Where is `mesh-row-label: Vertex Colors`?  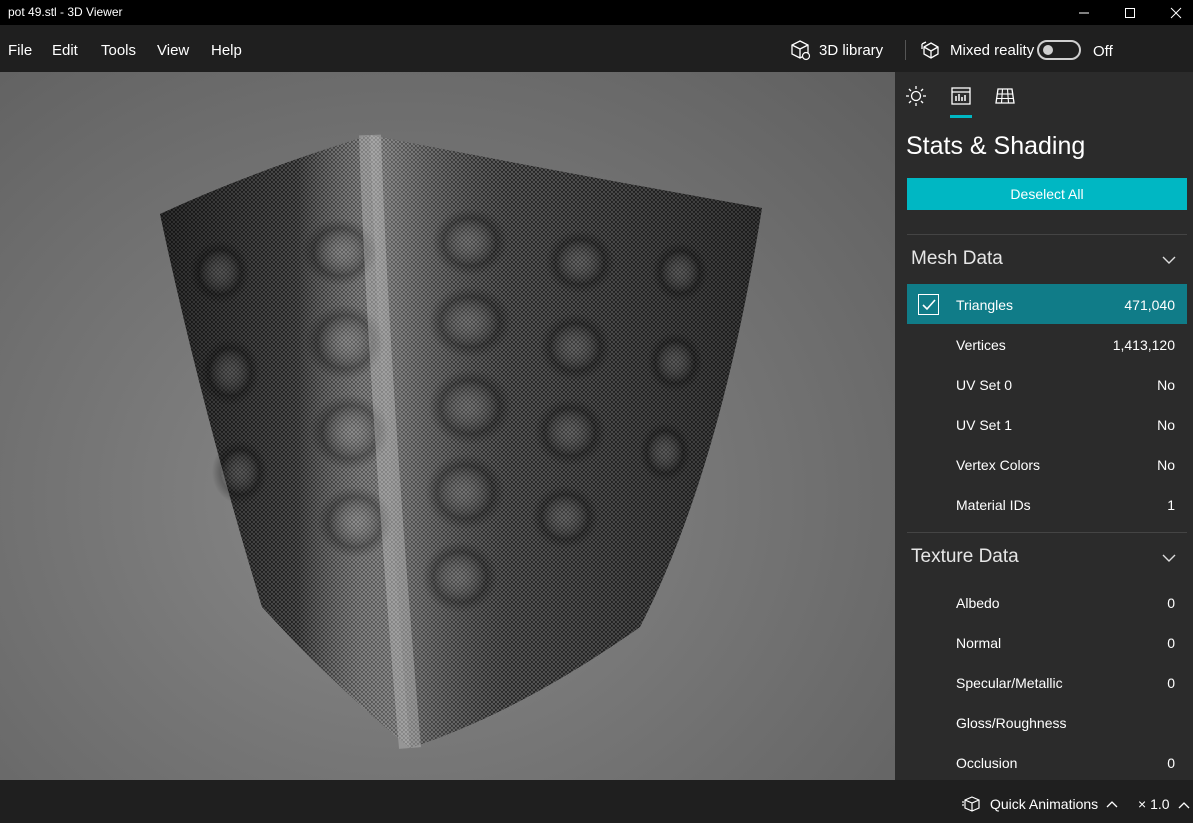 mesh-row-label: Vertex Colors is located at coordinates (998, 465).